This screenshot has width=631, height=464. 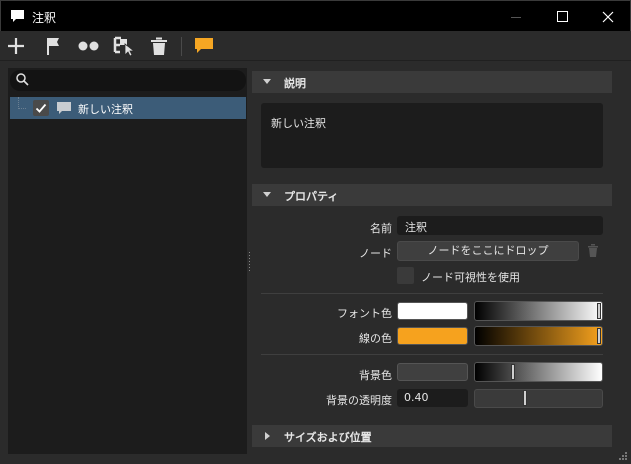 I want to click on title-bar: 注釈, so click(x=315, y=15).